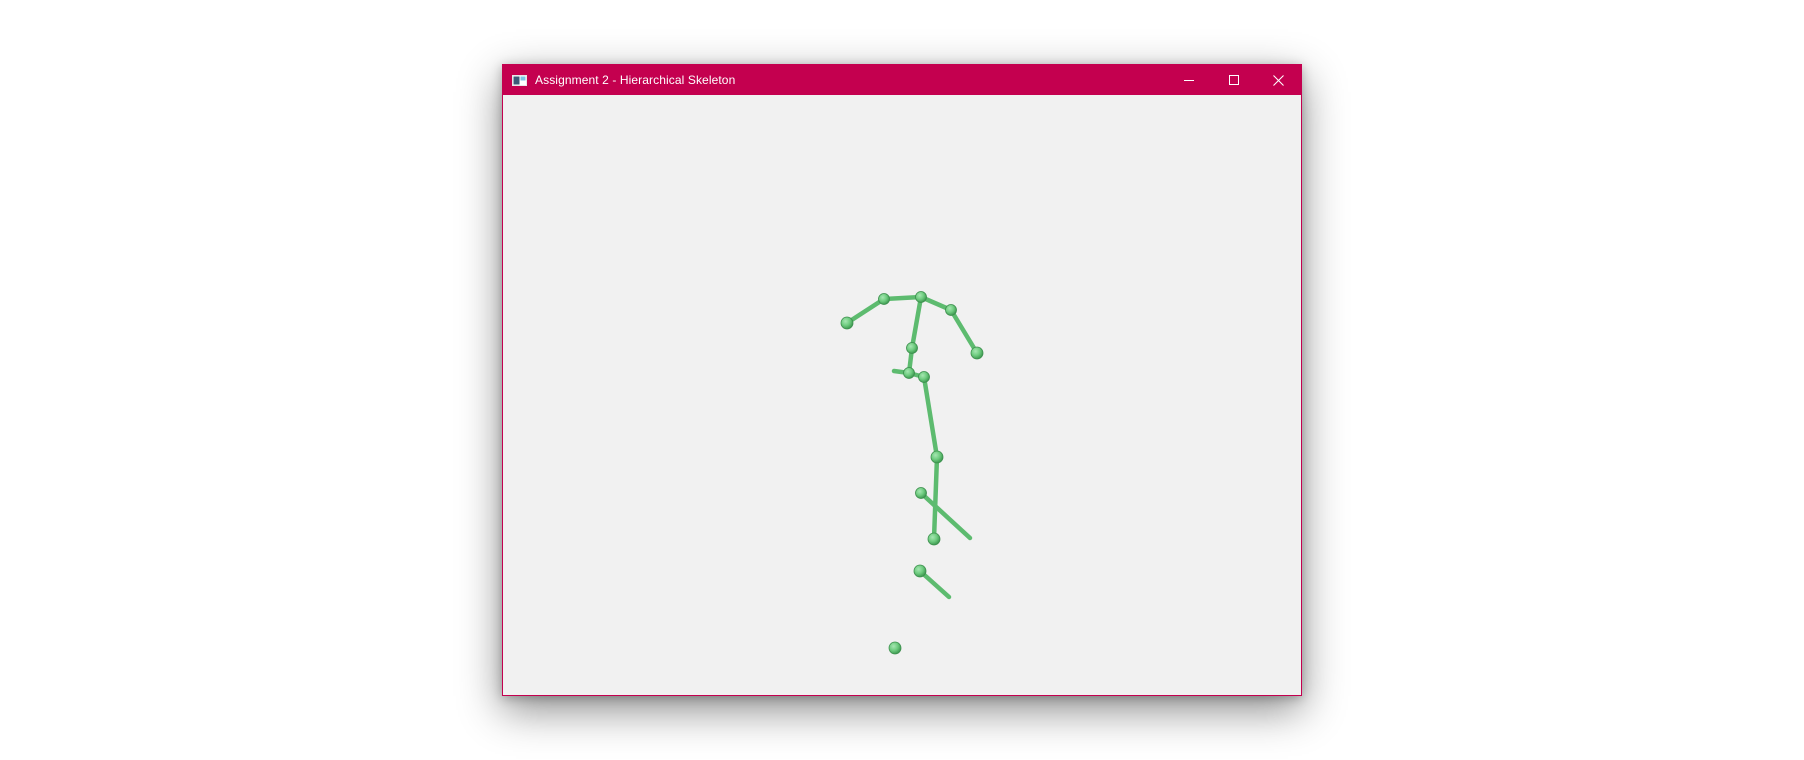 This screenshot has width=1804, height=760. What do you see at coordinates (937, 457) in the screenshot?
I see `joint-knee` at bounding box center [937, 457].